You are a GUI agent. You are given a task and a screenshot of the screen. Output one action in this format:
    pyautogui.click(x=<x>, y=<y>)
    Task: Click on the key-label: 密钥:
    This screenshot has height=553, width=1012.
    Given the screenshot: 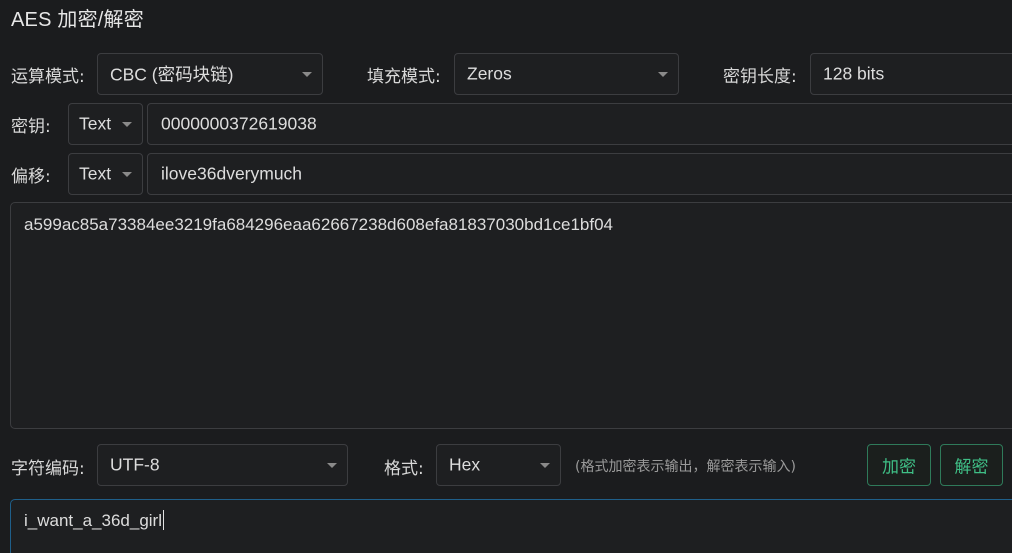 What is the action you would take?
    pyautogui.click(x=31, y=127)
    